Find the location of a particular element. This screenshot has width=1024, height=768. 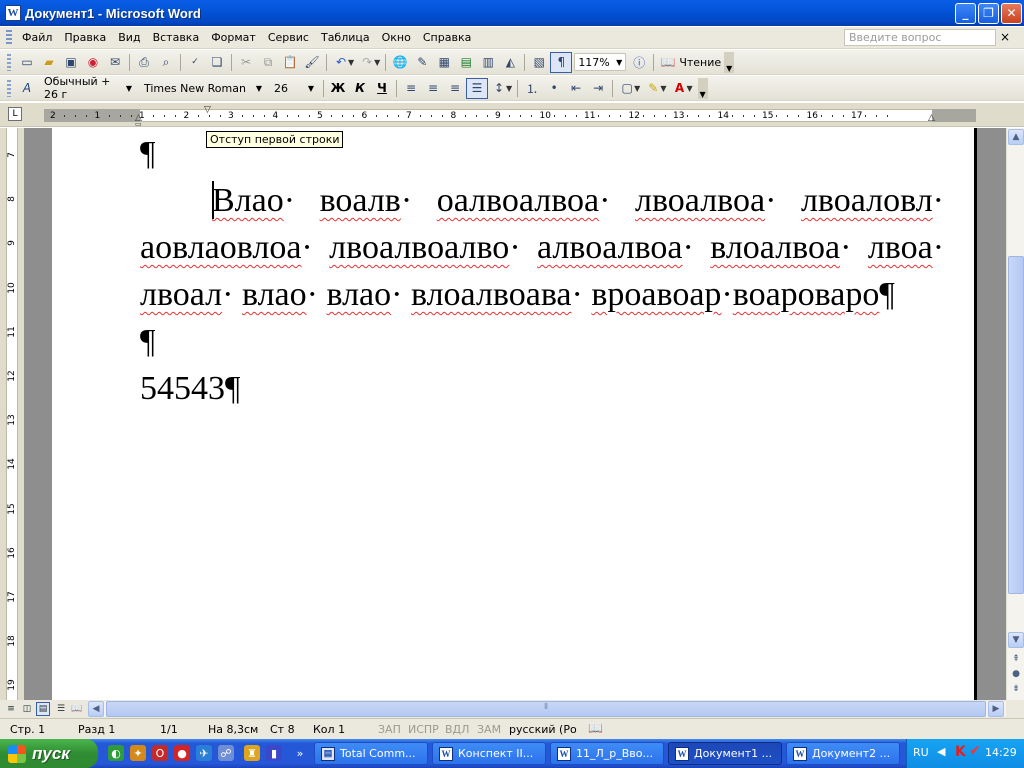

left-indent-marker: ▭ is located at coordinates (138, 124).